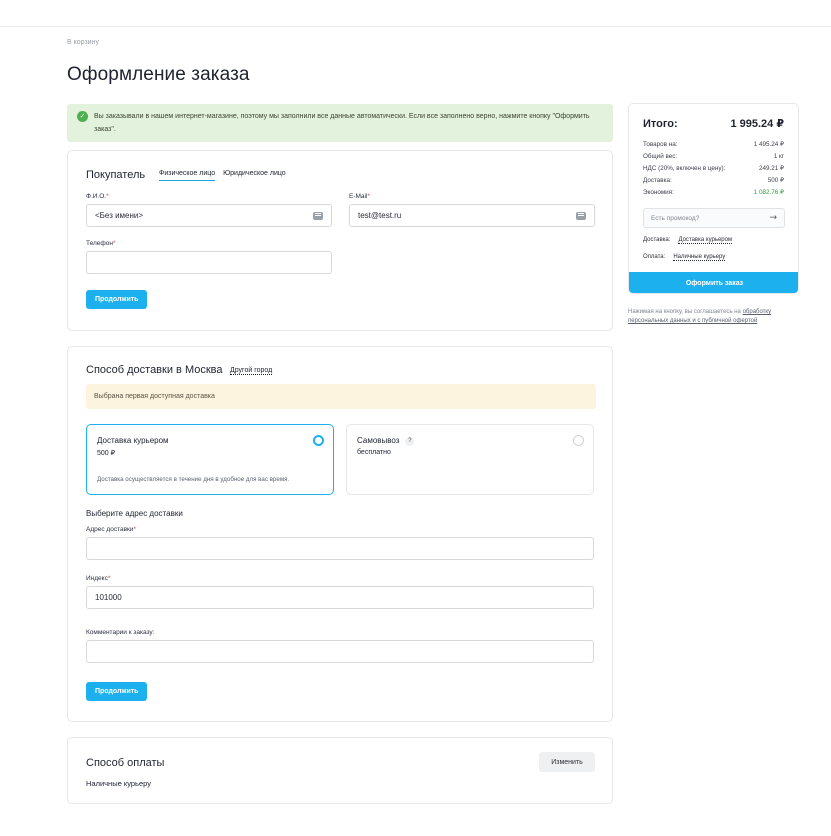 Image resolution: width=831 pixels, height=836 pixels. Describe the element at coordinates (120, 632) in the screenshot. I see `comment-label: Комментарии к заказу:` at that location.